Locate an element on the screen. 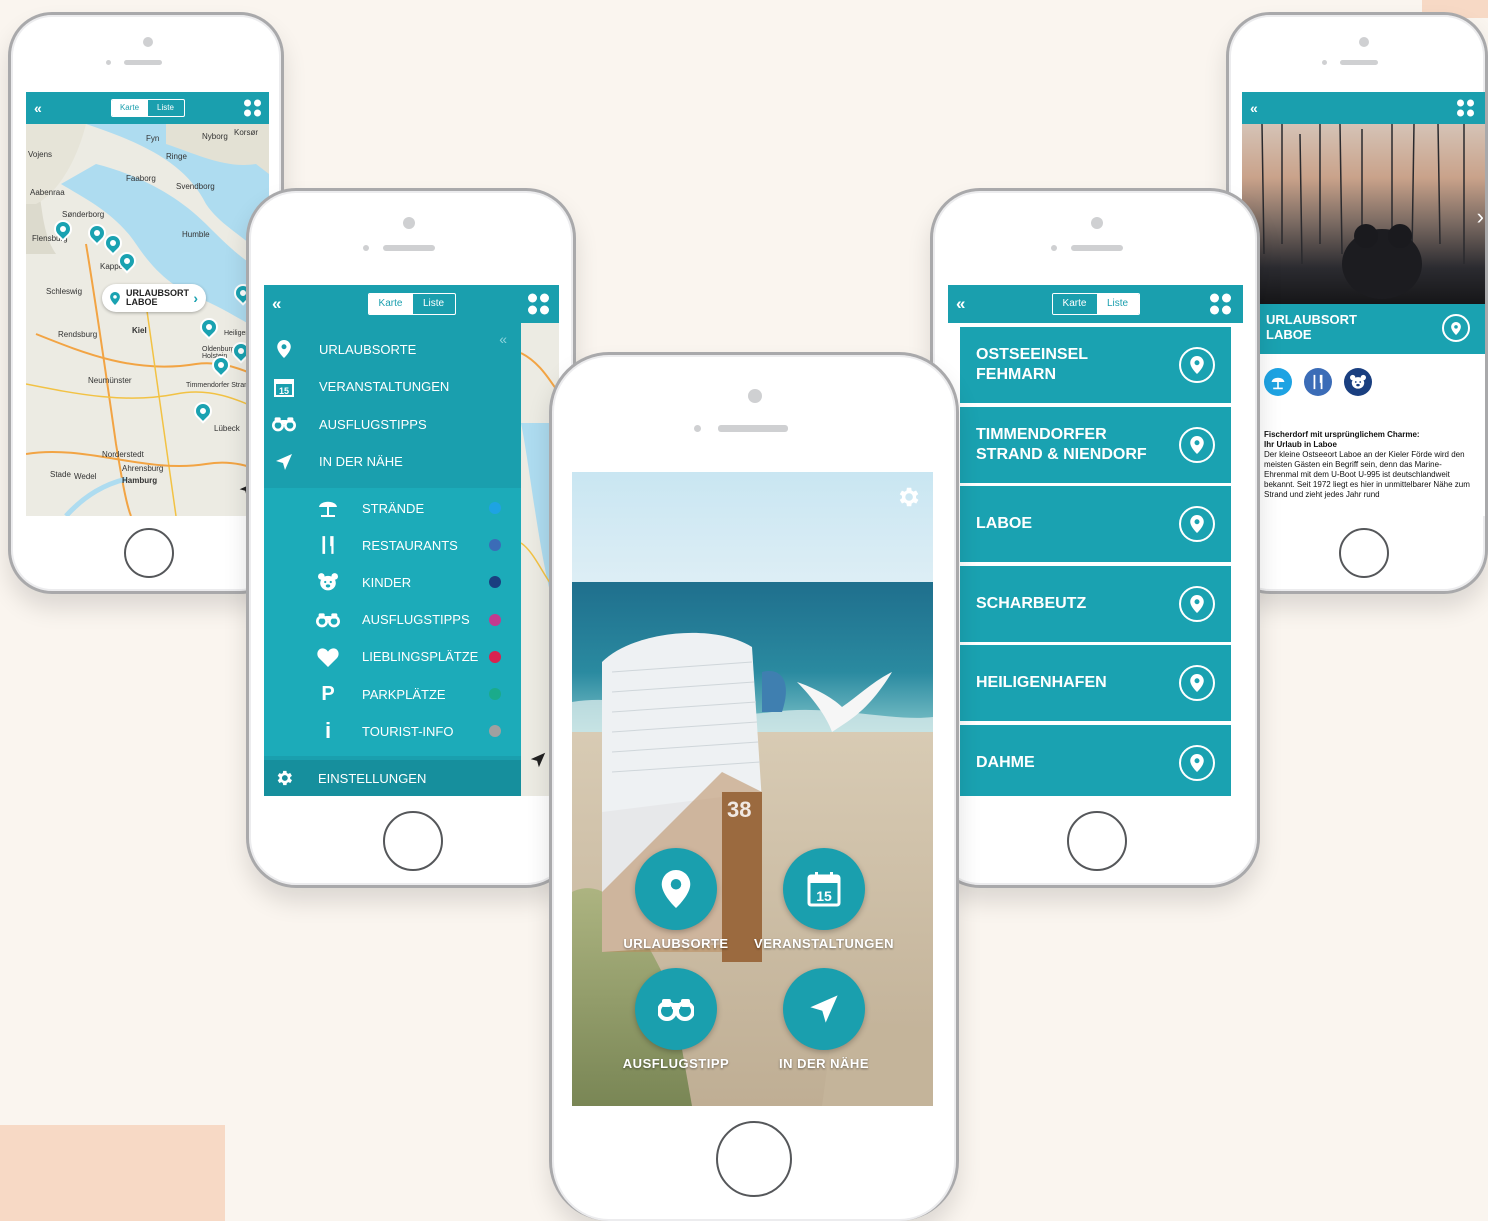 The image size is (1488, 1221). speaker is located at coordinates (1359, 62).